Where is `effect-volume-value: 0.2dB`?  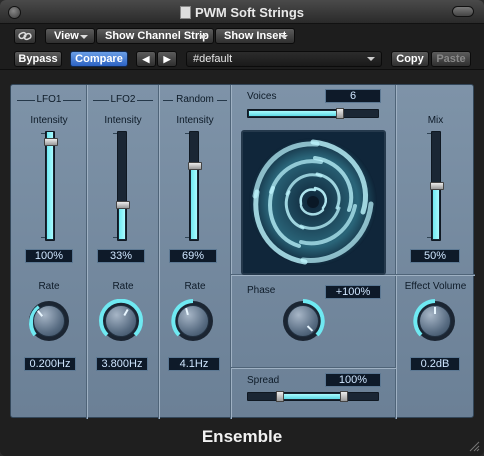 effect-volume-value: 0.2dB is located at coordinates (435, 364).